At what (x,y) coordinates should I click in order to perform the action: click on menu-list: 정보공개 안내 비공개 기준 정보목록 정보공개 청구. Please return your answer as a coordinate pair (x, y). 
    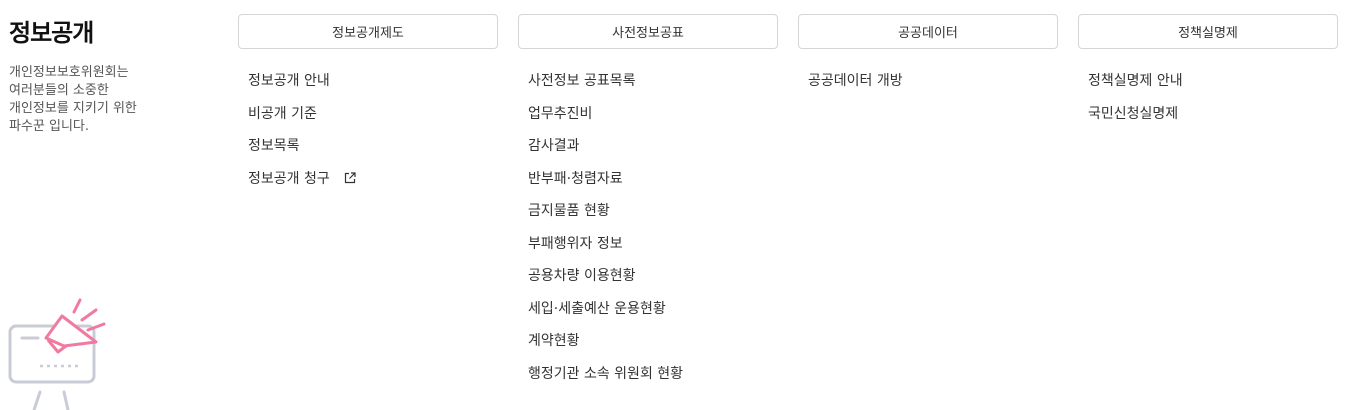
    Looking at the image, I should click on (368, 130).